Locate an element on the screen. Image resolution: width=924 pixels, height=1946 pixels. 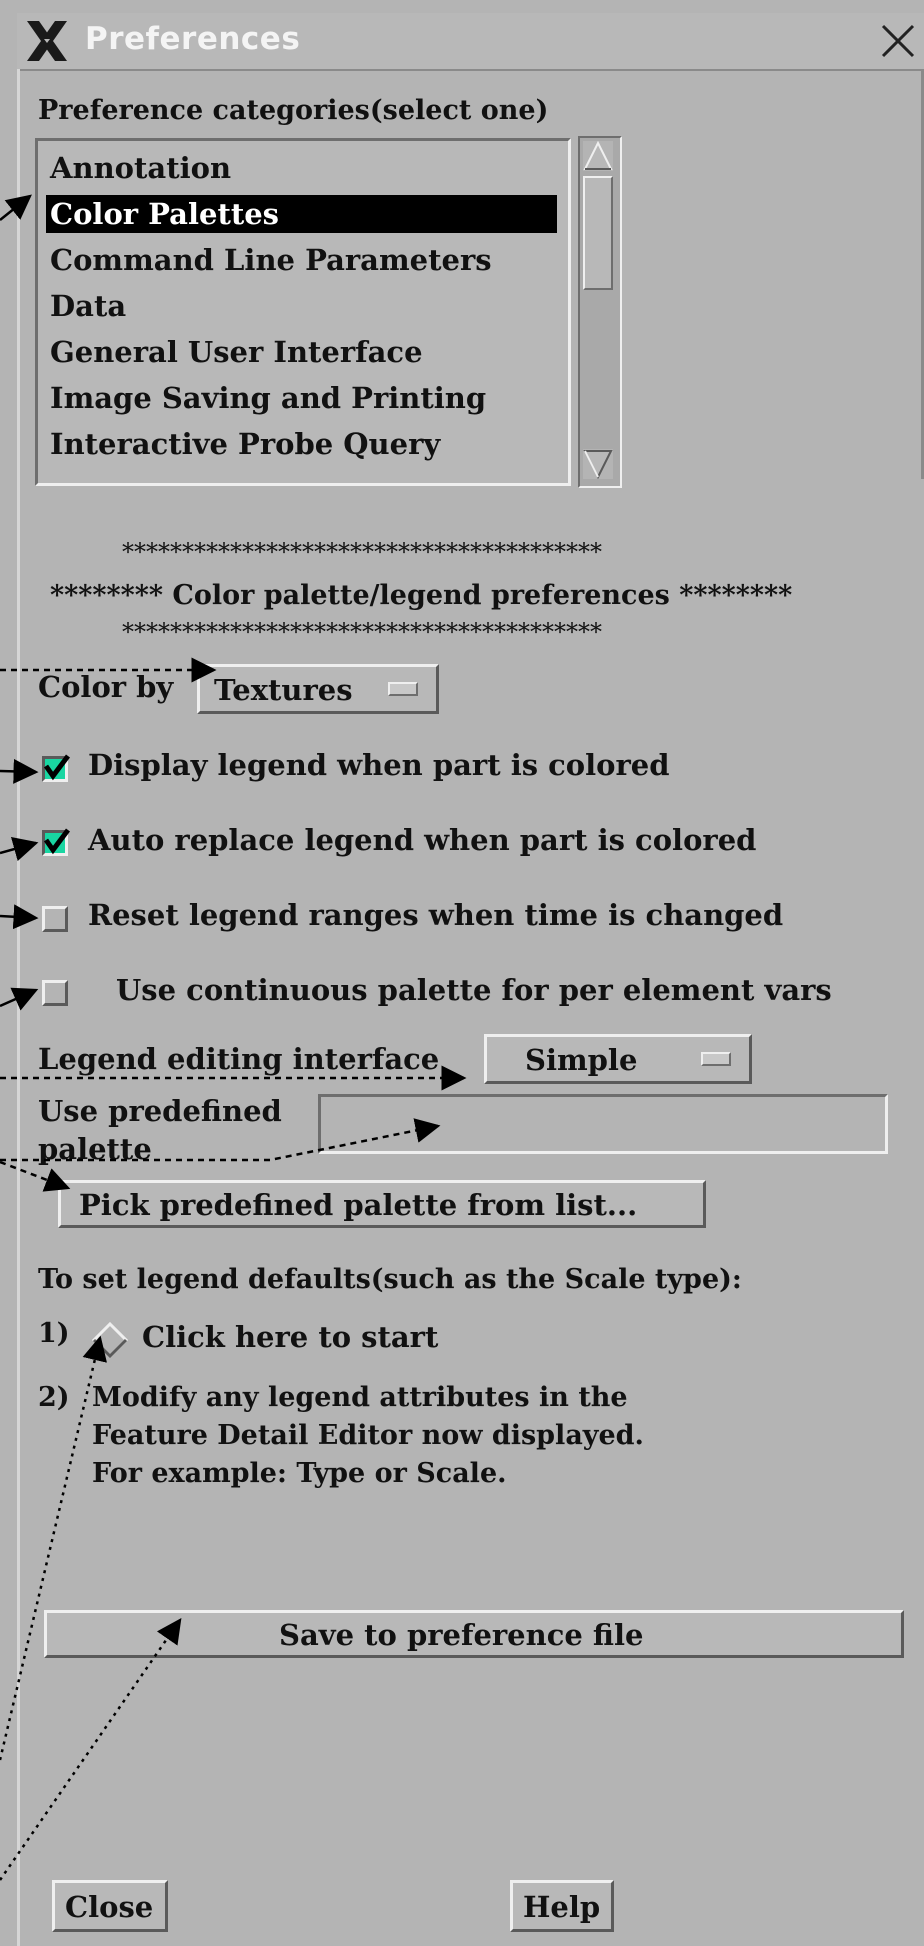
step1-number: 1) is located at coordinates (54, 1333).